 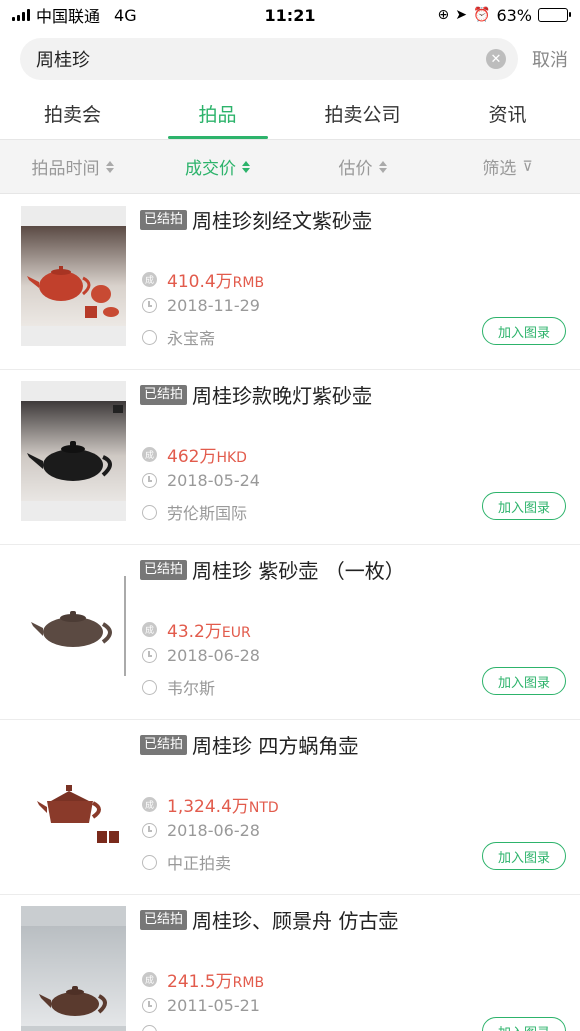 What do you see at coordinates (443, 15) in the screenshot?
I see `rotation-lock-icon: ⊕` at bounding box center [443, 15].